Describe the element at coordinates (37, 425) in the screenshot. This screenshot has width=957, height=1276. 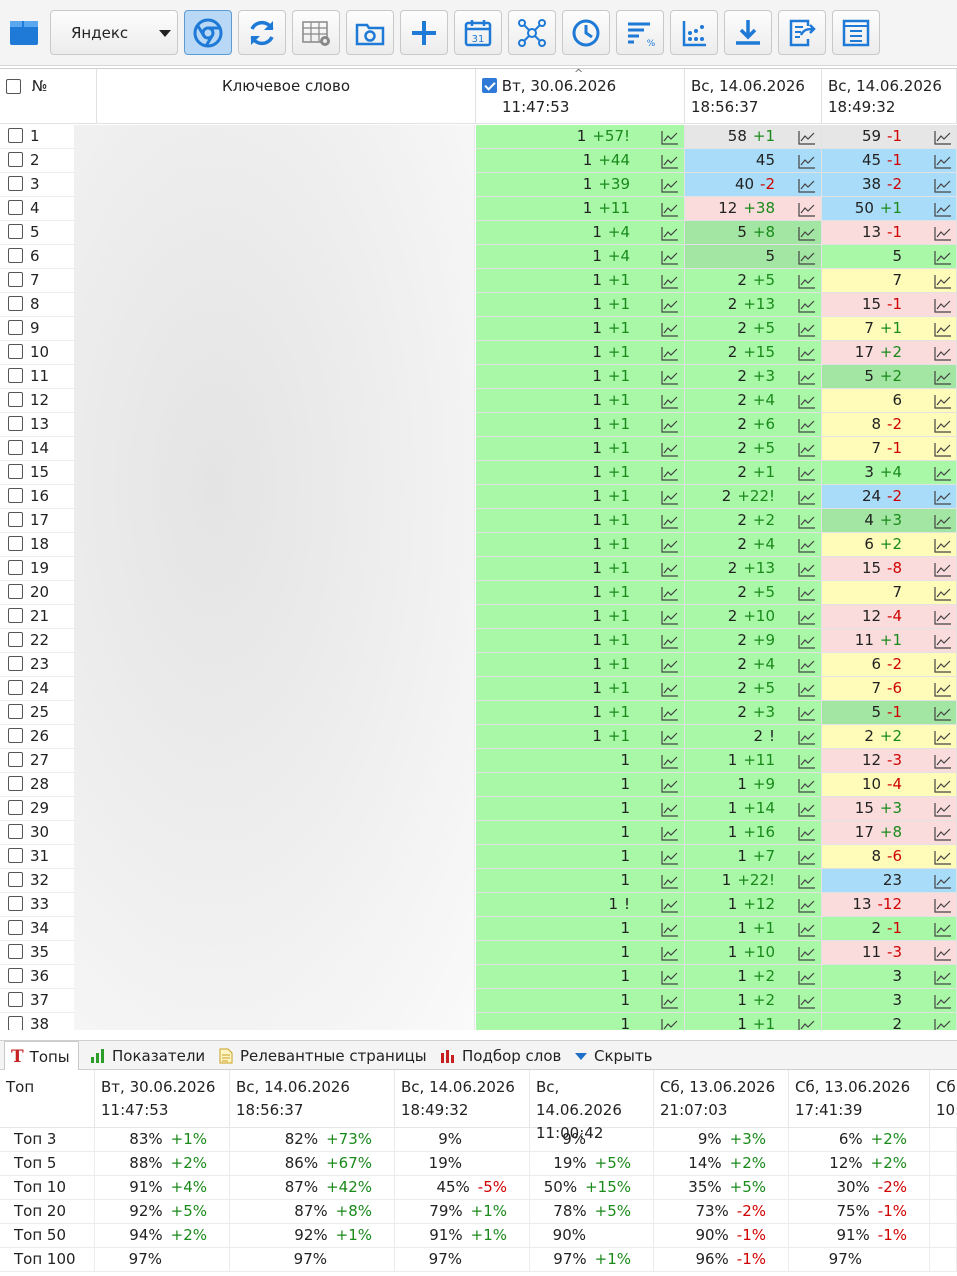
I see `row-number-cell: 13` at that location.